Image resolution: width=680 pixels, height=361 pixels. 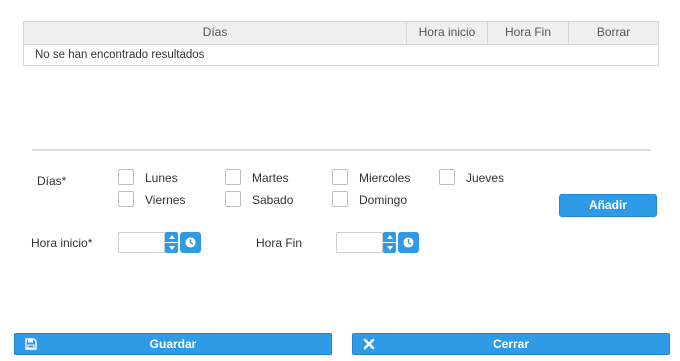 I want to click on close-button-label: Cerrar, so click(x=511, y=344).